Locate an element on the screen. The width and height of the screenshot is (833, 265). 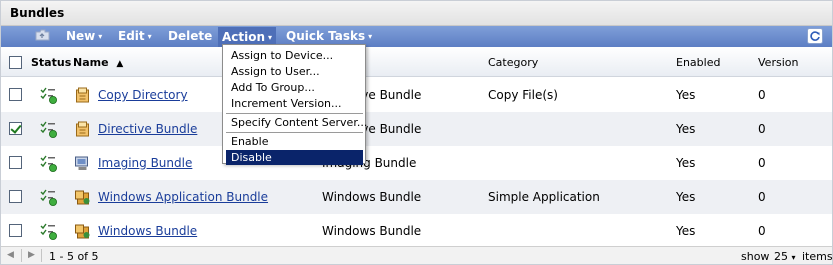
column-name: Name ▲ is located at coordinates (98, 62).